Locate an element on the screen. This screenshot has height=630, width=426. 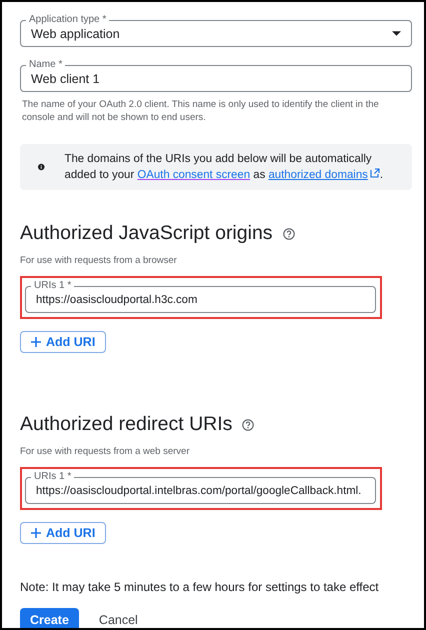
section-heading: Authorized redirect URIs is located at coordinates (126, 424).